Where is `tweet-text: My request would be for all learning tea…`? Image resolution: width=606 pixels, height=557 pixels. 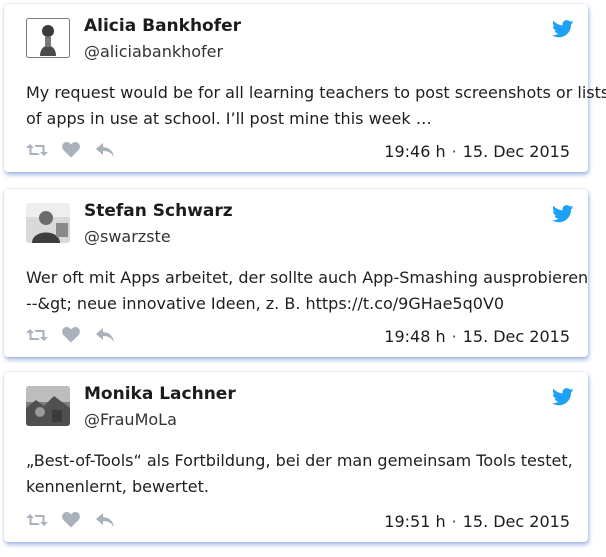
tweet-text: My request would be for all learning tea… is located at coordinates (316, 106).